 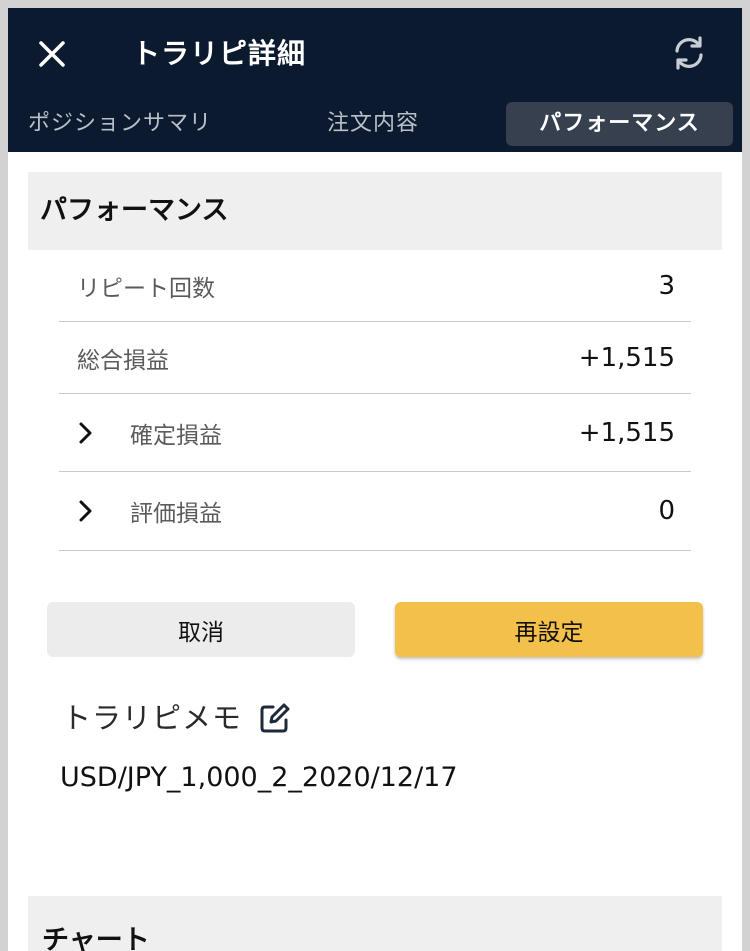 What do you see at coordinates (375, 923) in the screenshot?
I see `chart-section-header: チャート` at bounding box center [375, 923].